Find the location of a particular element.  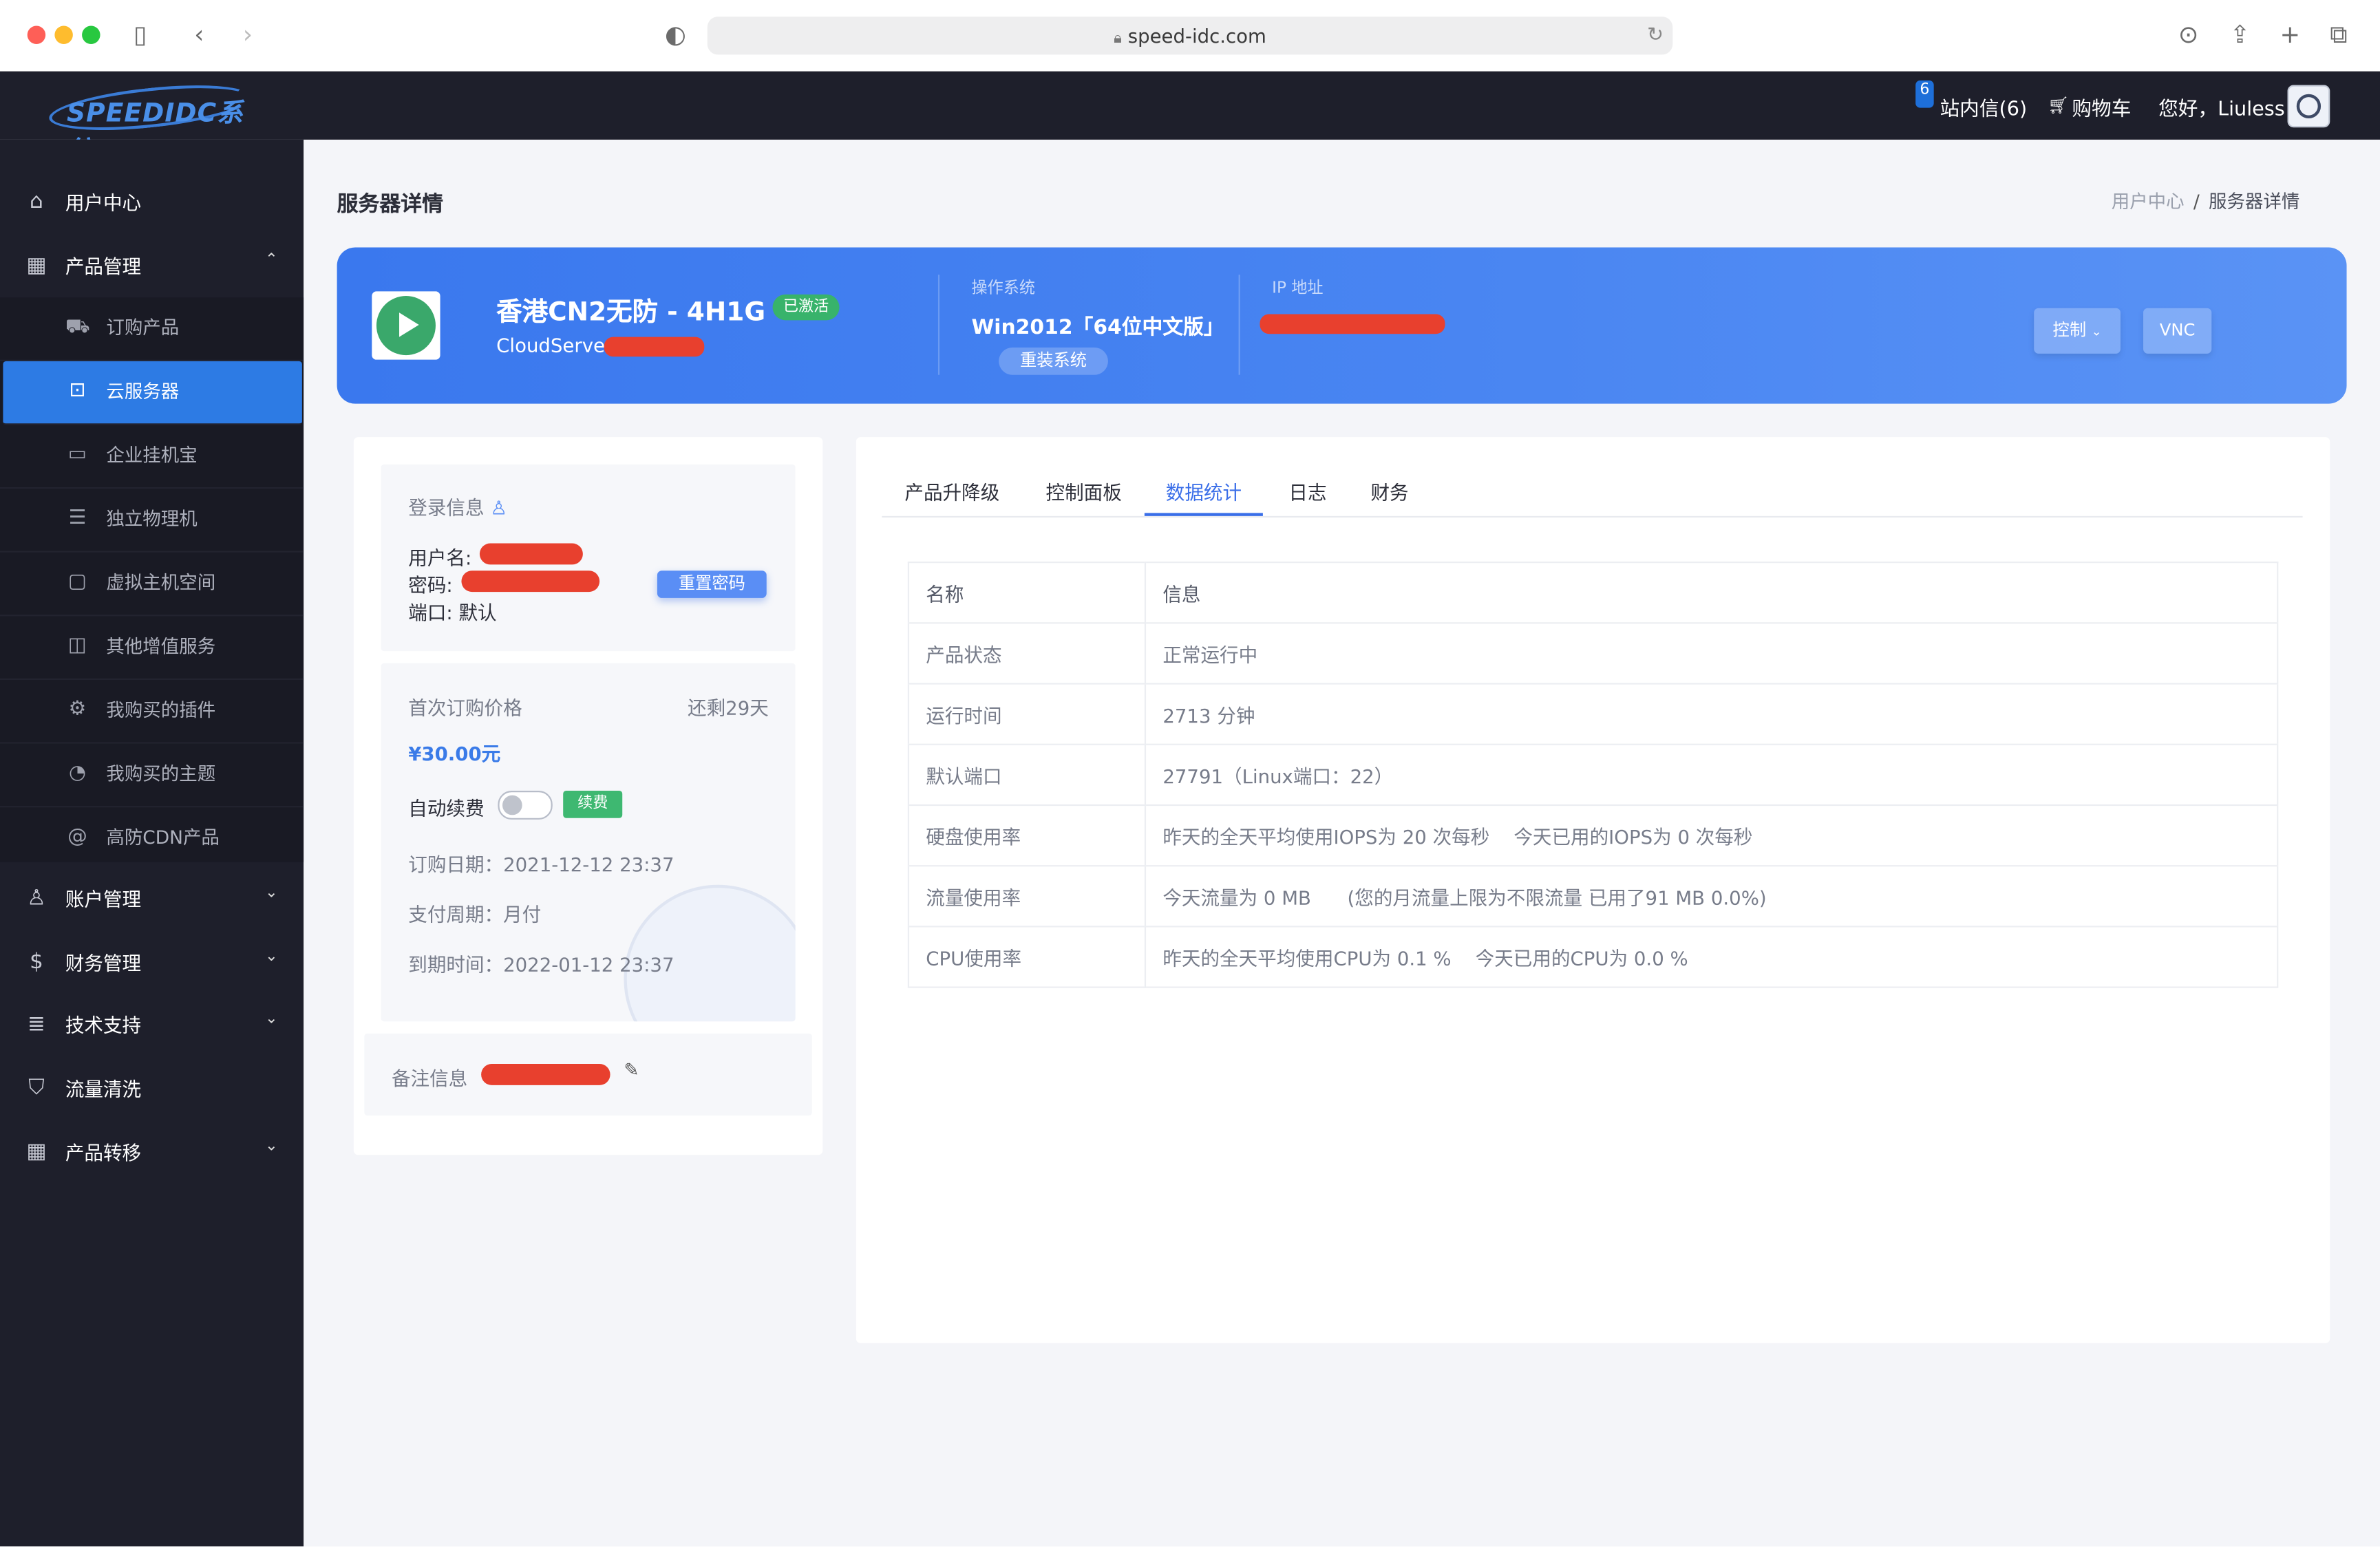

order-date: 订购日期：2021-12-12 23:37 is located at coordinates (541, 864).